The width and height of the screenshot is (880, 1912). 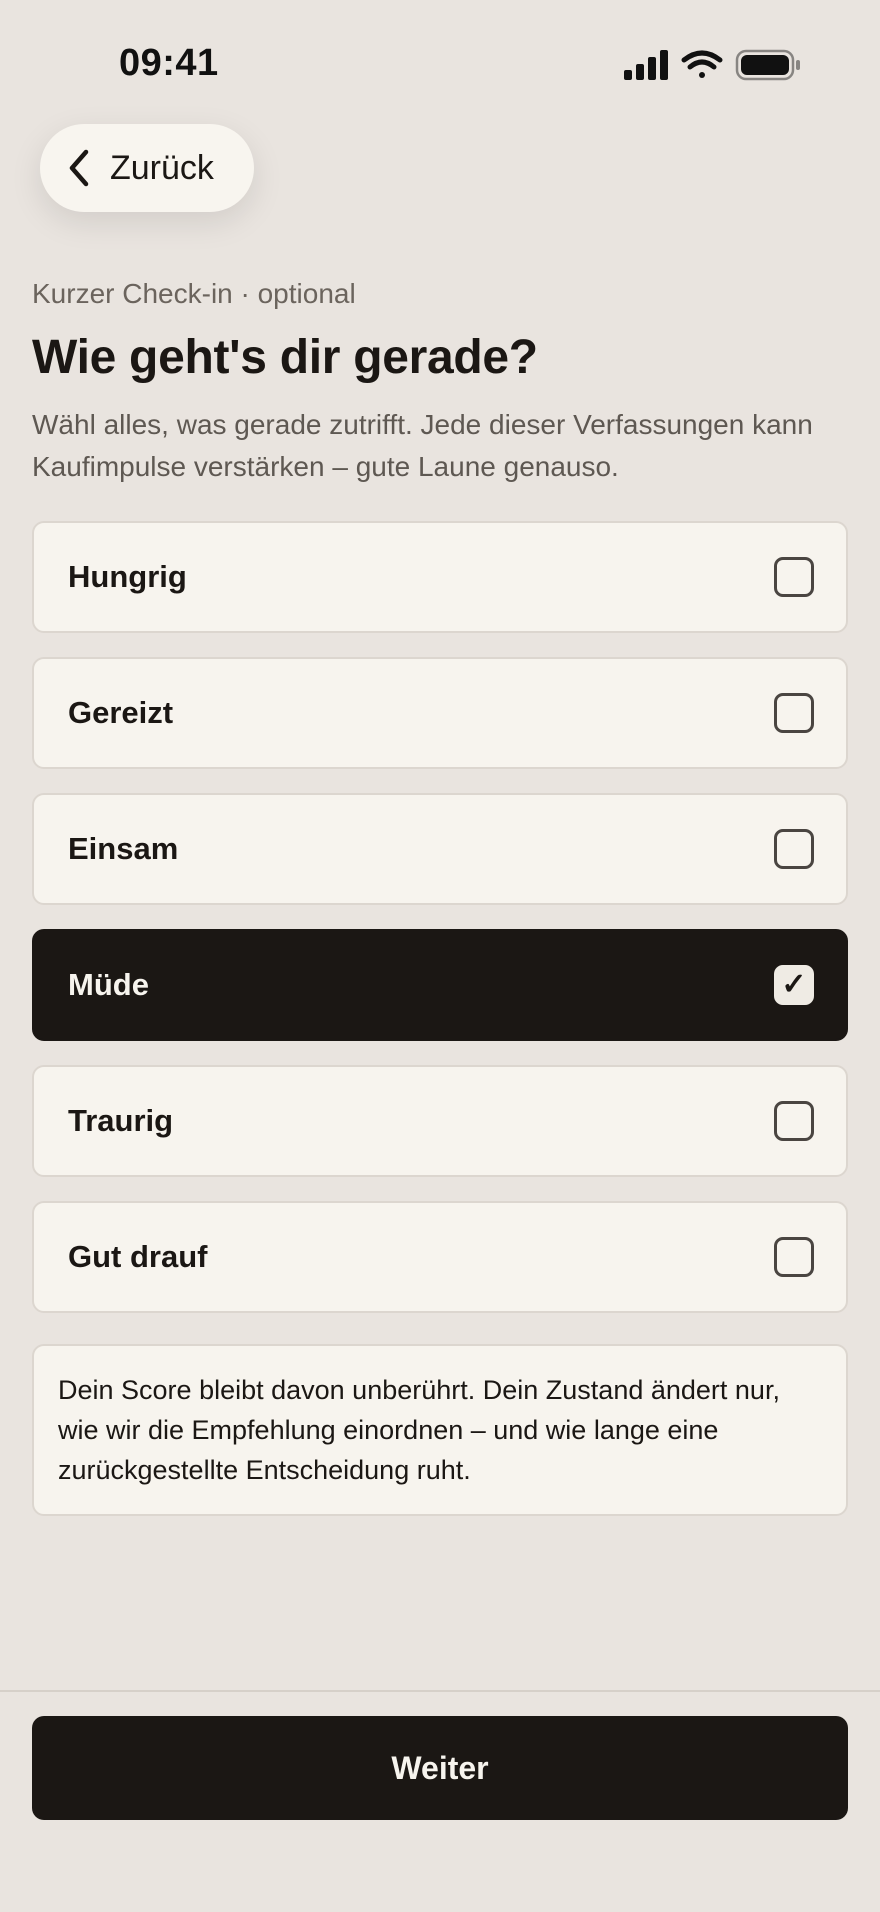 I want to click on status-time: 09:41, so click(x=169, y=63).